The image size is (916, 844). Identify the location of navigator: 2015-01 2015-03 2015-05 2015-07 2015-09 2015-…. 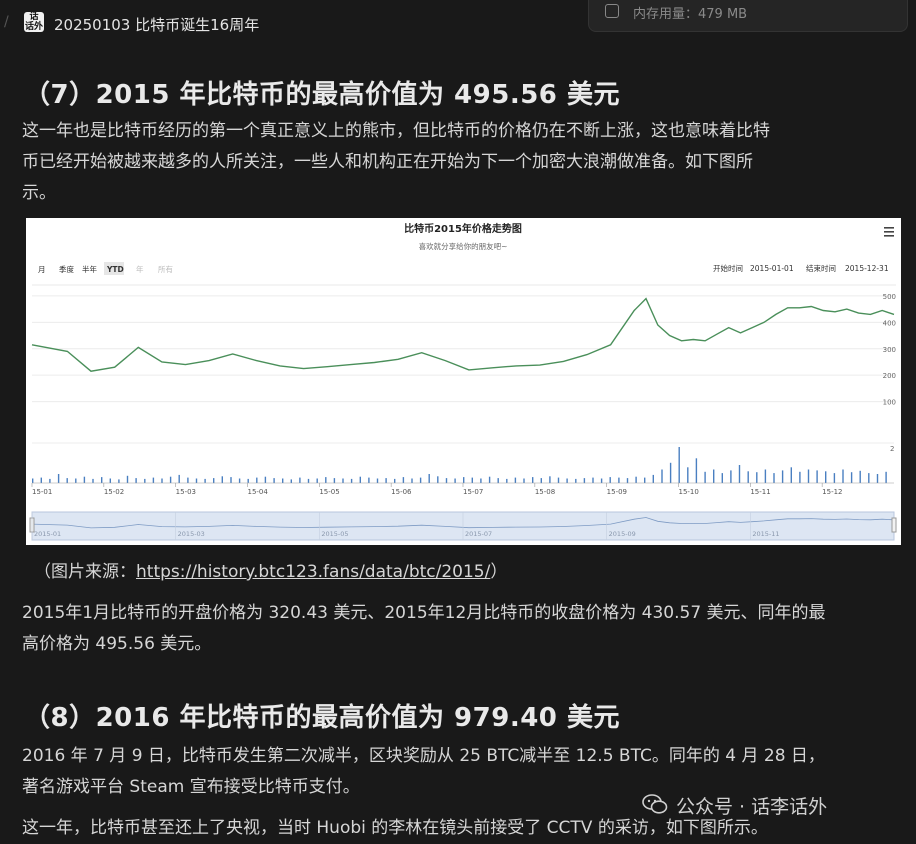
(463, 526).